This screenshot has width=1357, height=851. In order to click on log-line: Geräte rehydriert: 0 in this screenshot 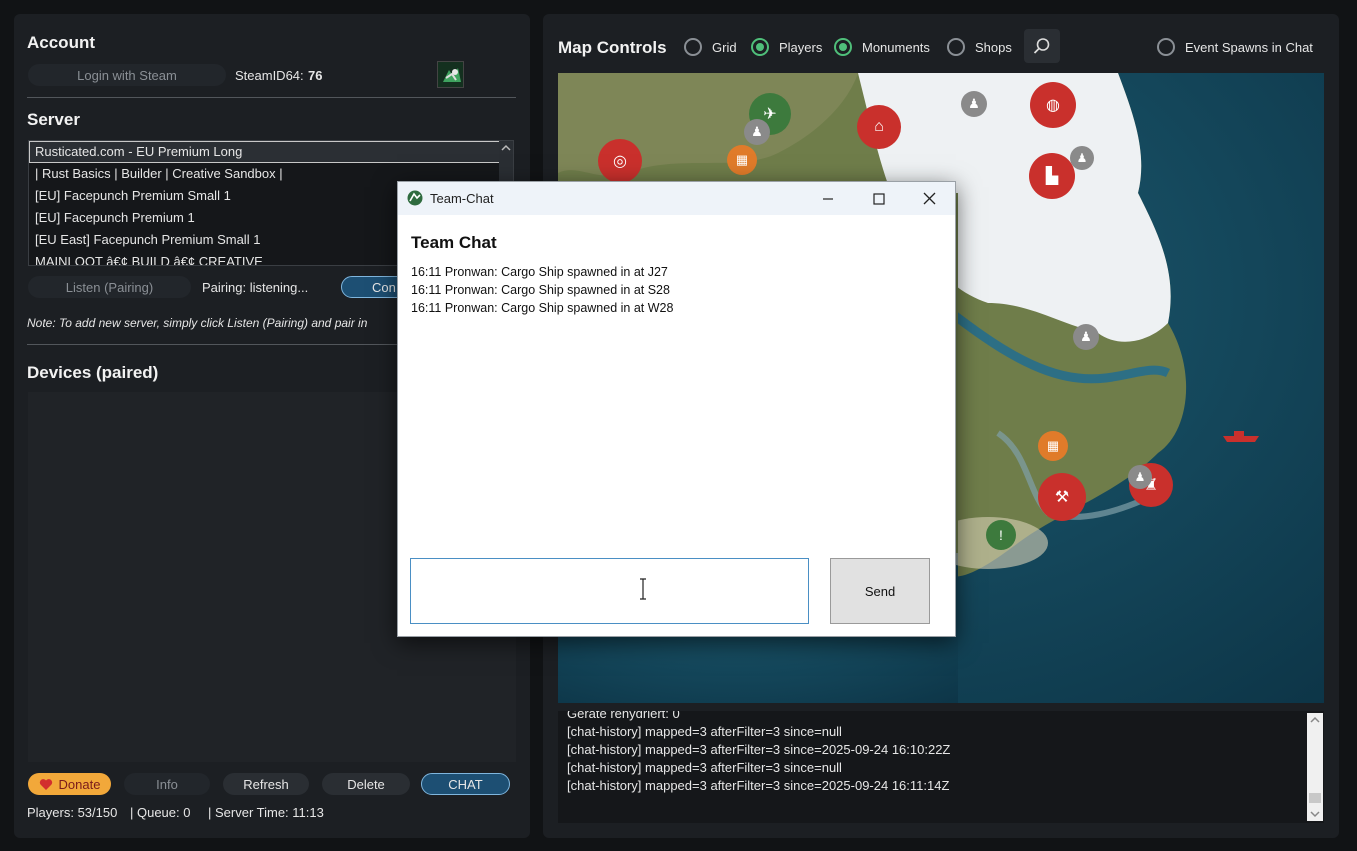, I will do `click(623, 716)`.